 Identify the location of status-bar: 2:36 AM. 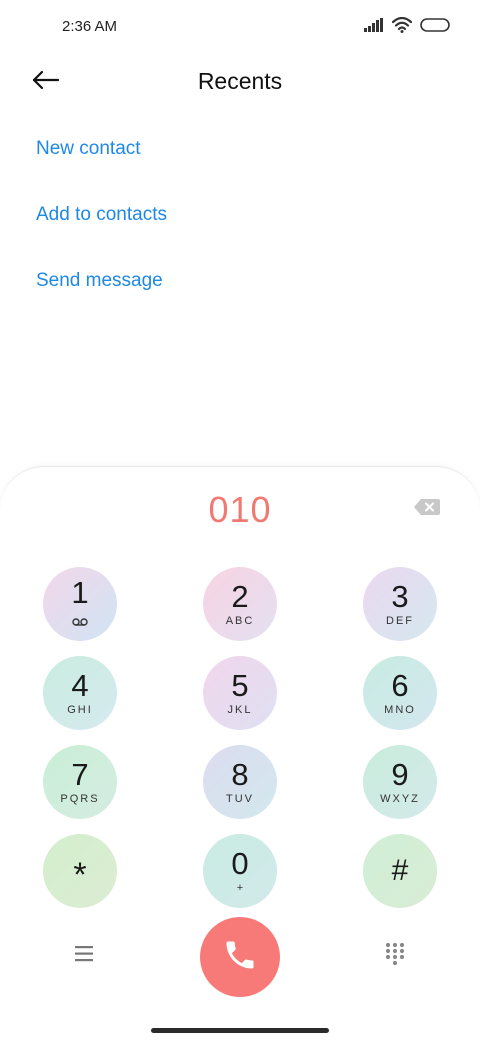
(240, 28).